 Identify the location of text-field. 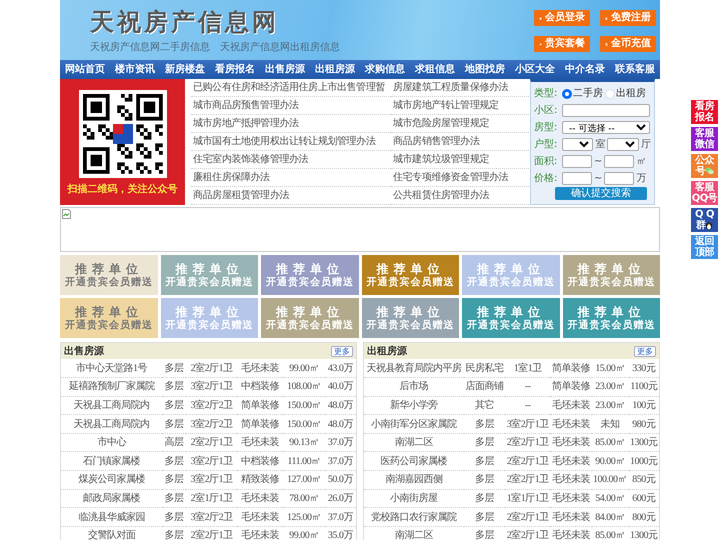
(606, 110).